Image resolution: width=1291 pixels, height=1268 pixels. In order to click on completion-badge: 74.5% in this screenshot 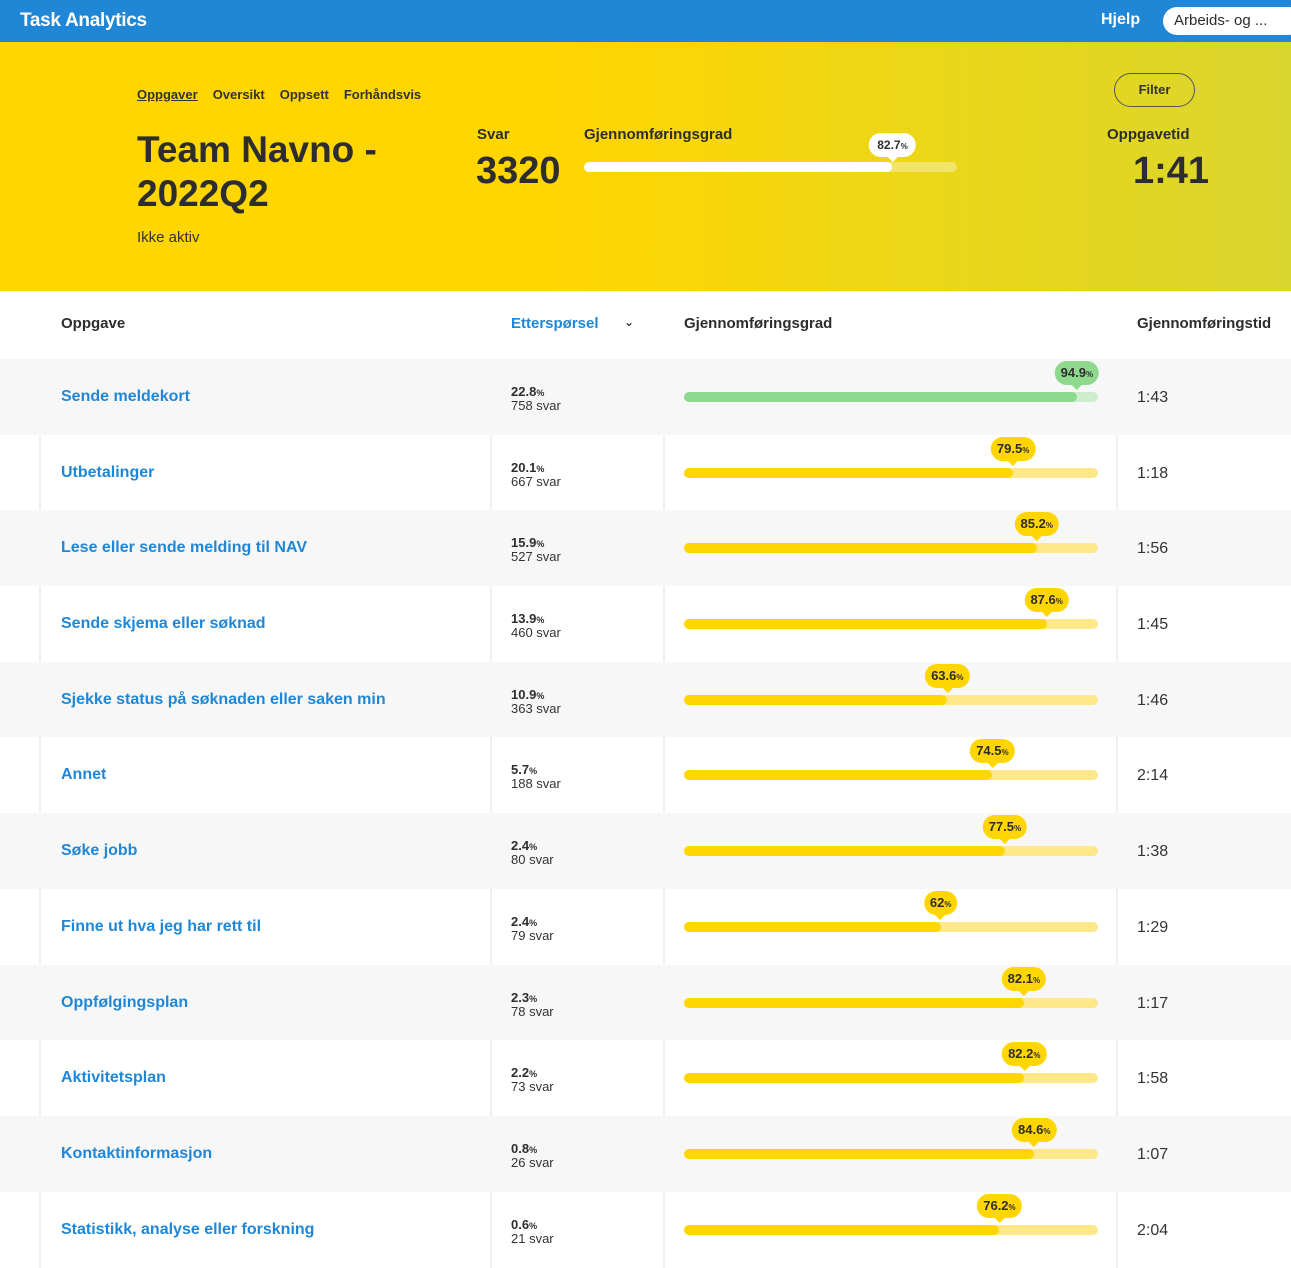, I will do `click(992, 754)`.